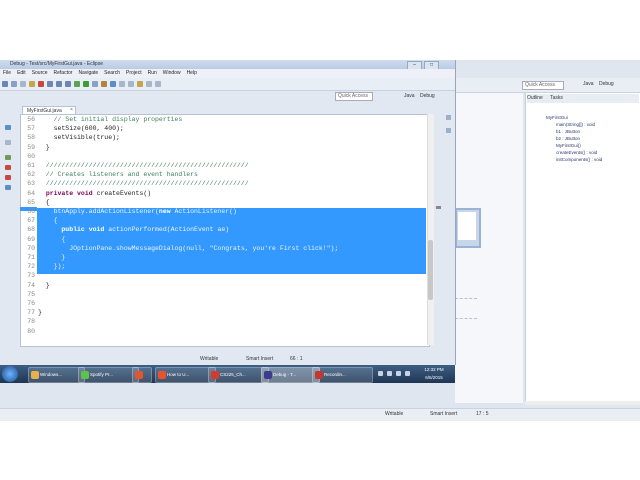 This screenshot has height=480, width=640. Describe the element at coordinates (152, 73) in the screenshot. I see `menu-run: Run` at that location.